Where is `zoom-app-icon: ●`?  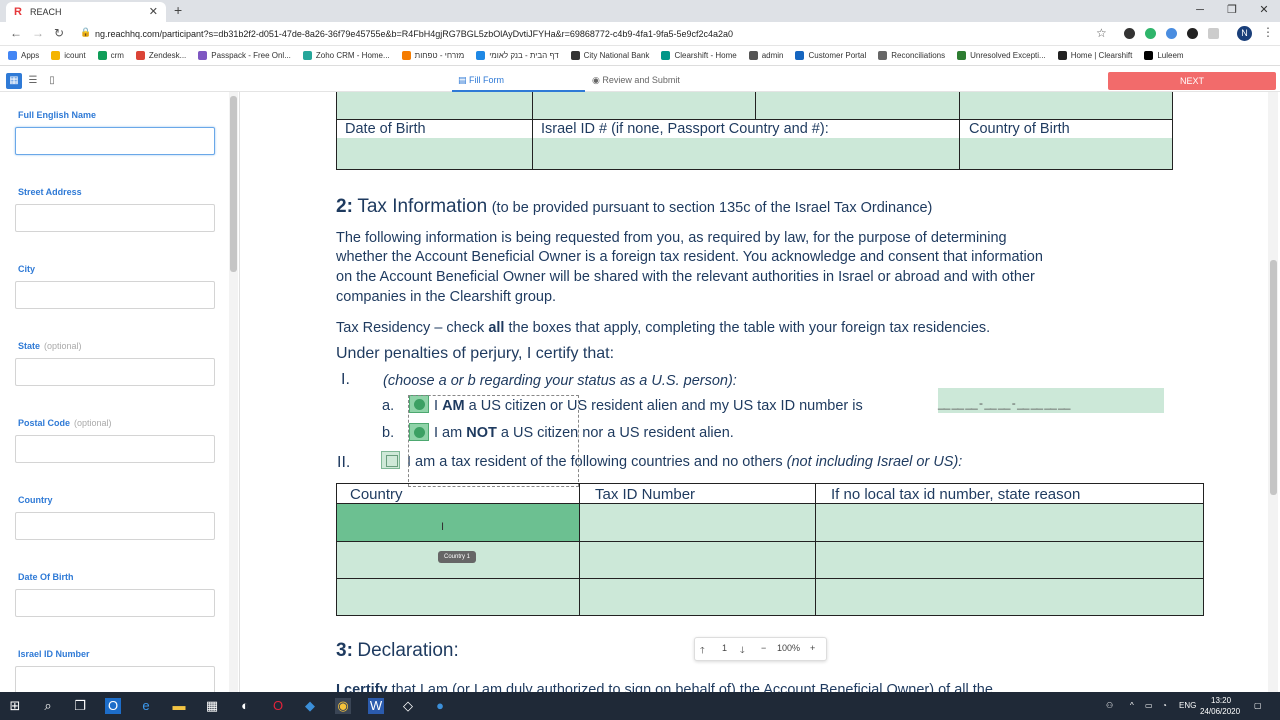
zoom-app-icon: ● is located at coordinates (440, 706).